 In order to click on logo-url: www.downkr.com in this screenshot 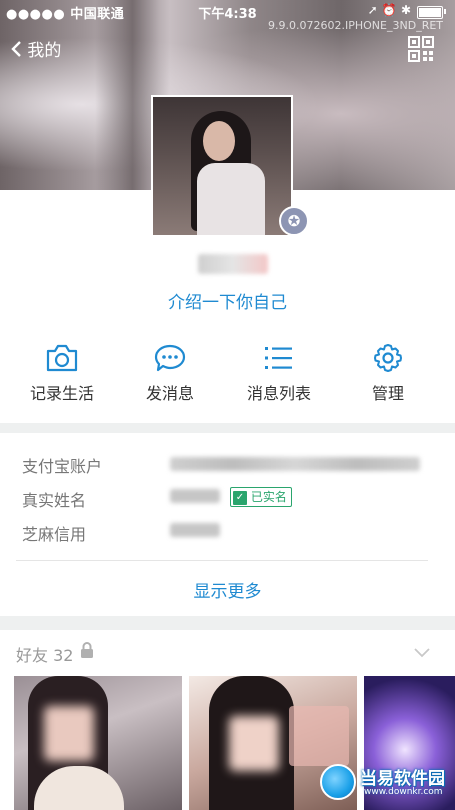, I will do `click(403, 792)`.